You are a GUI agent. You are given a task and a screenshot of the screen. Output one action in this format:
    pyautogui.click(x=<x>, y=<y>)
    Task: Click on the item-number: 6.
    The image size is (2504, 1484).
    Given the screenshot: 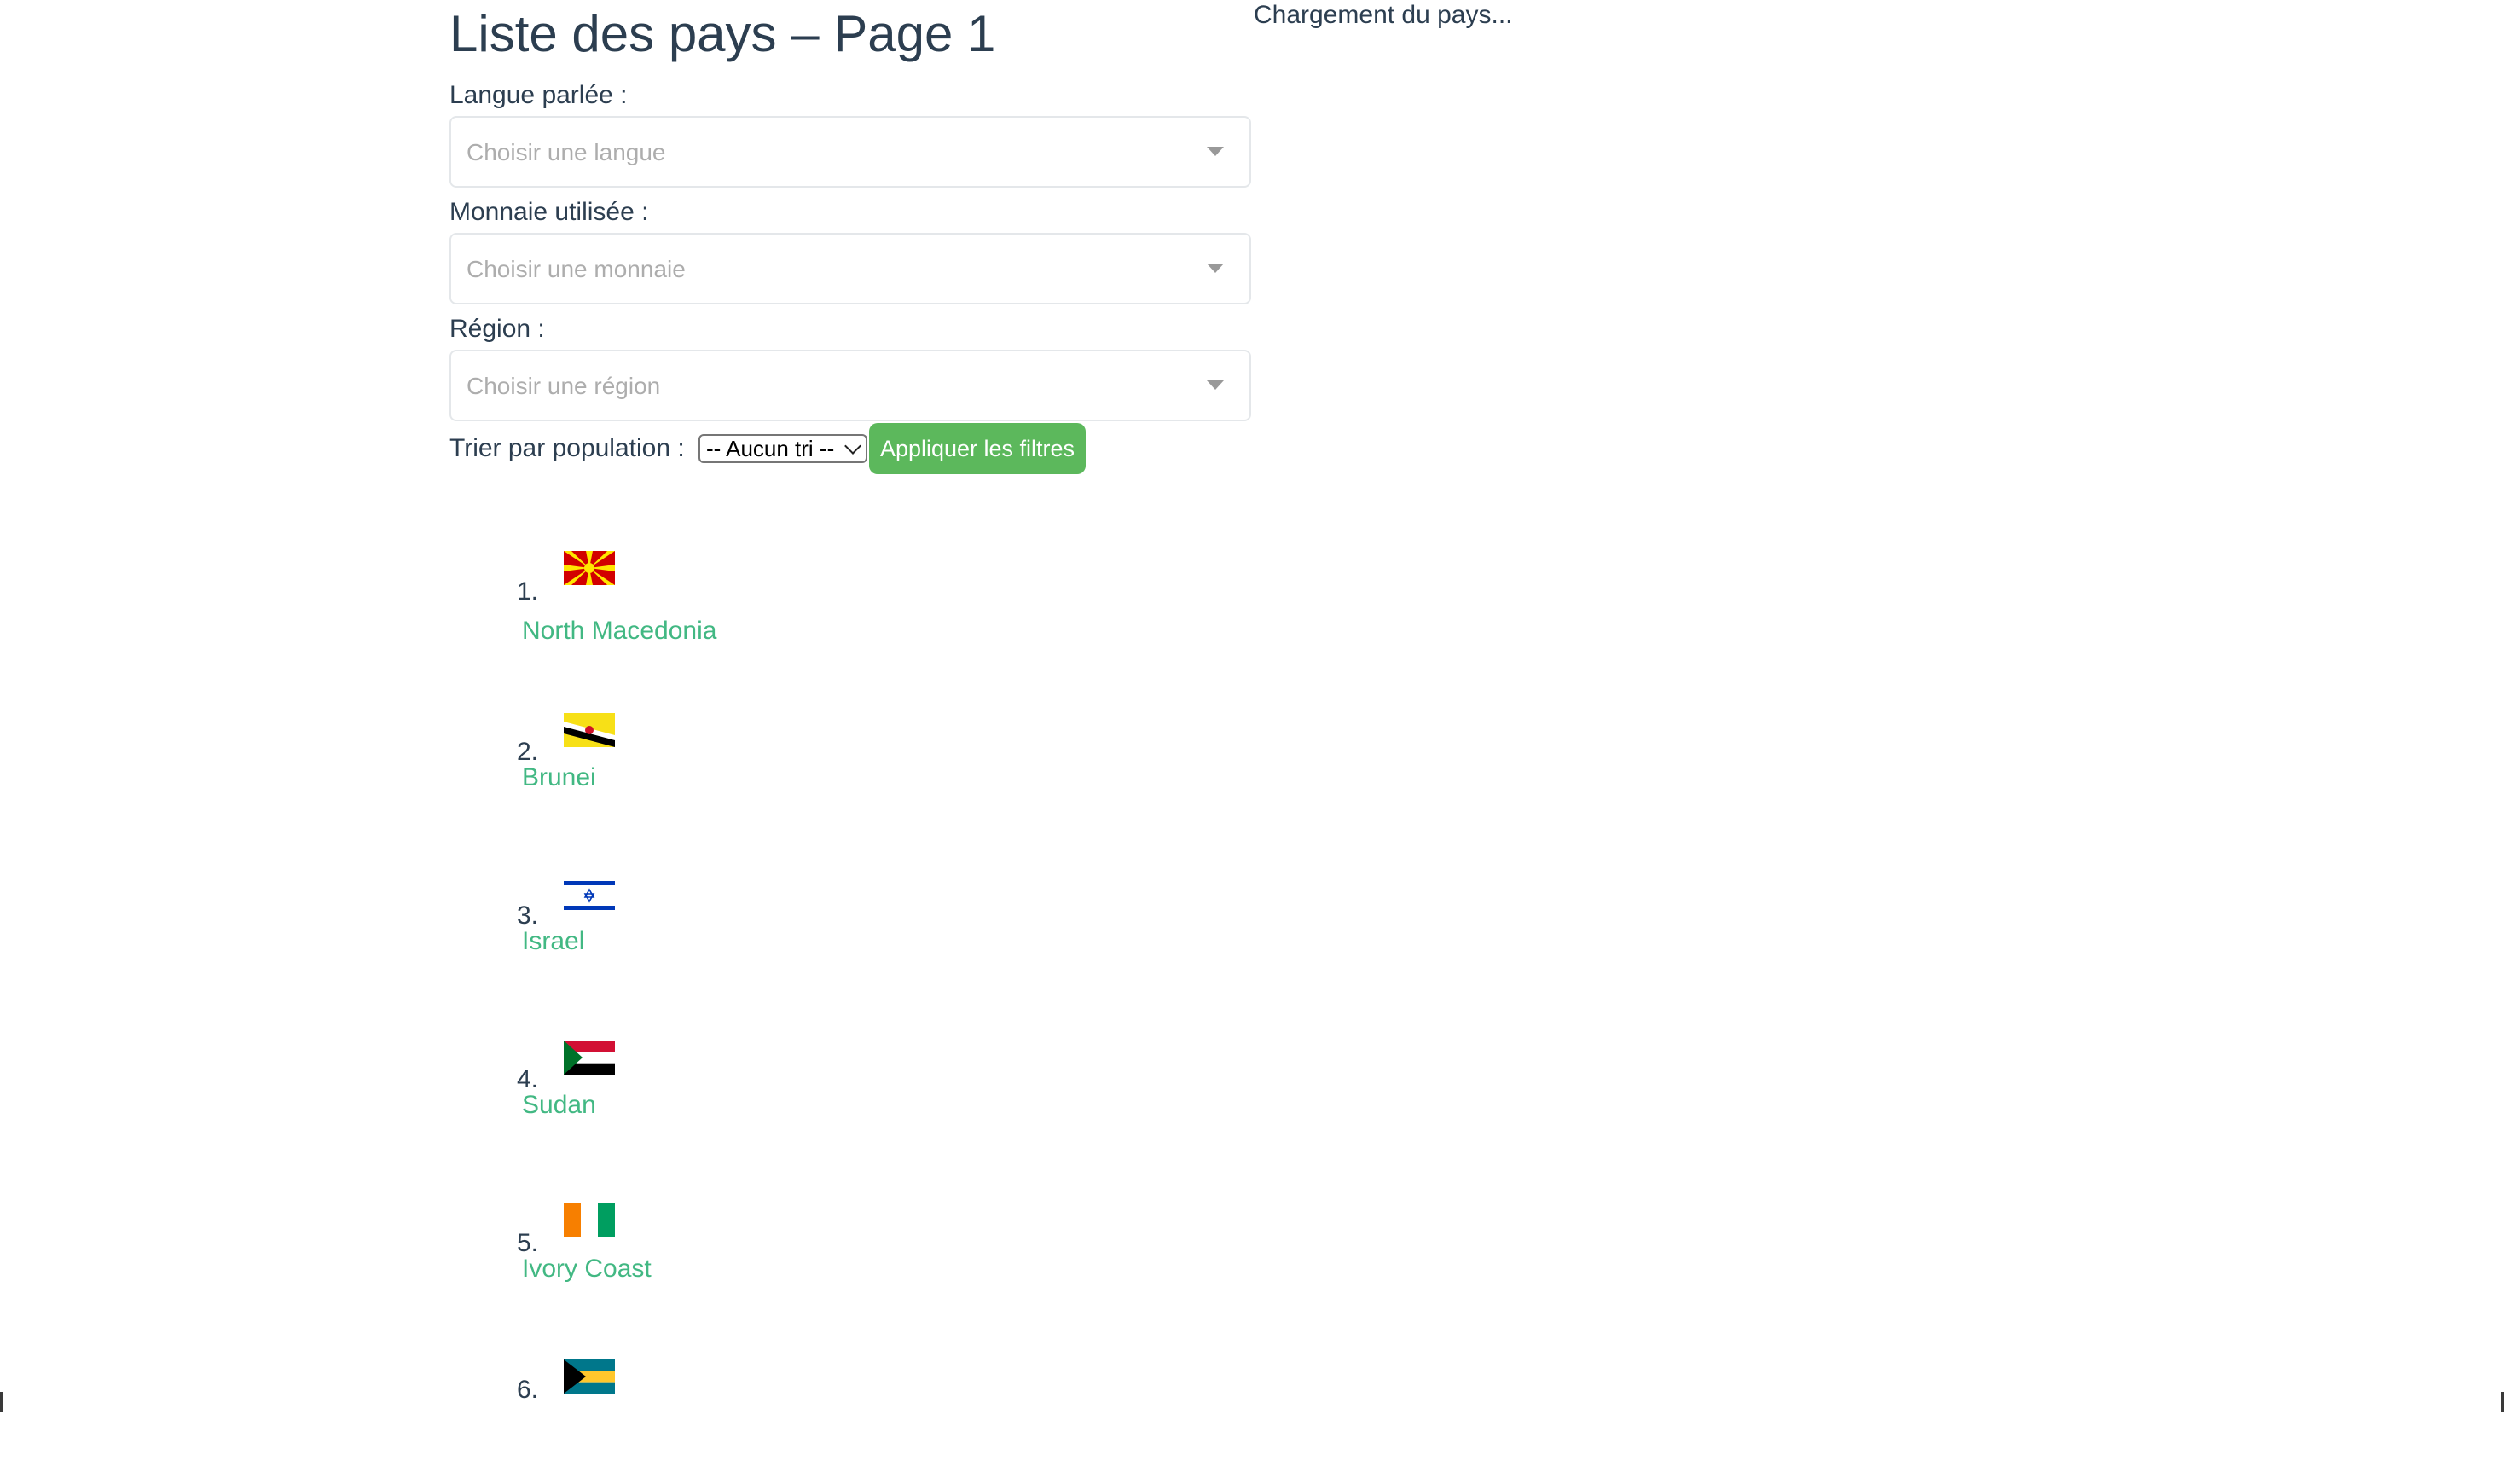 What is the action you would take?
    pyautogui.click(x=528, y=1390)
    